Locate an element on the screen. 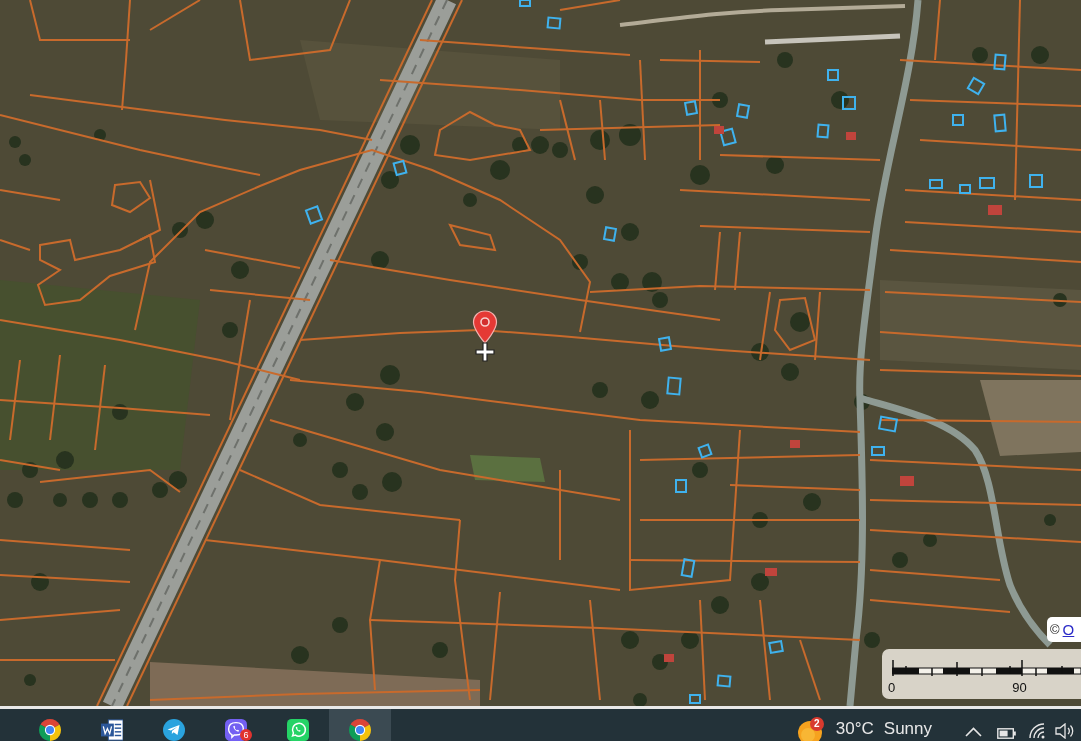  crosshair-icon is located at coordinates (485, 352).